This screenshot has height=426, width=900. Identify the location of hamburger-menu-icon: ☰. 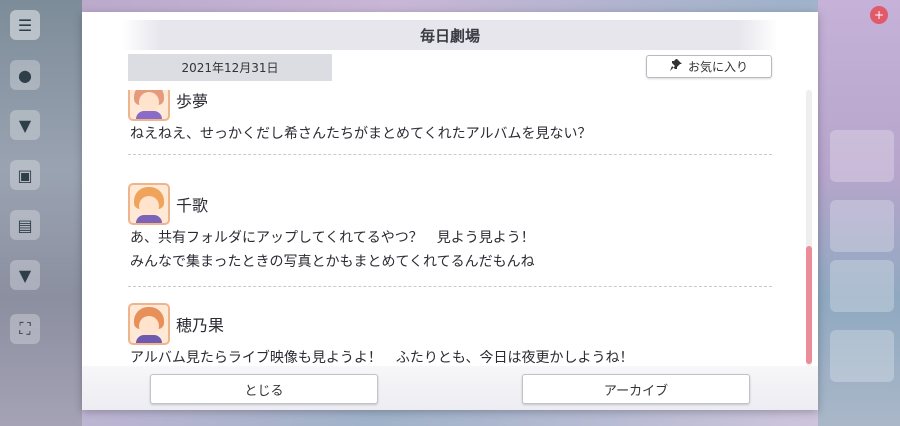
(25, 25).